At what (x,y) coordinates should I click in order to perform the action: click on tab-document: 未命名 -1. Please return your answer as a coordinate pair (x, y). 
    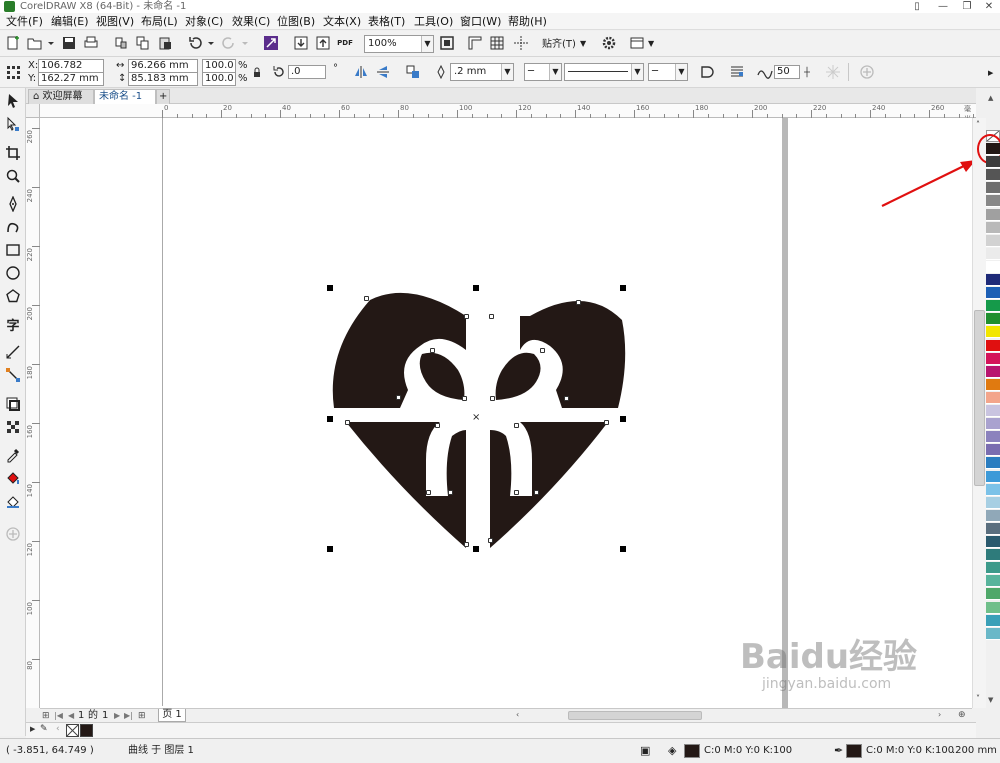
    Looking at the image, I should click on (125, 96).